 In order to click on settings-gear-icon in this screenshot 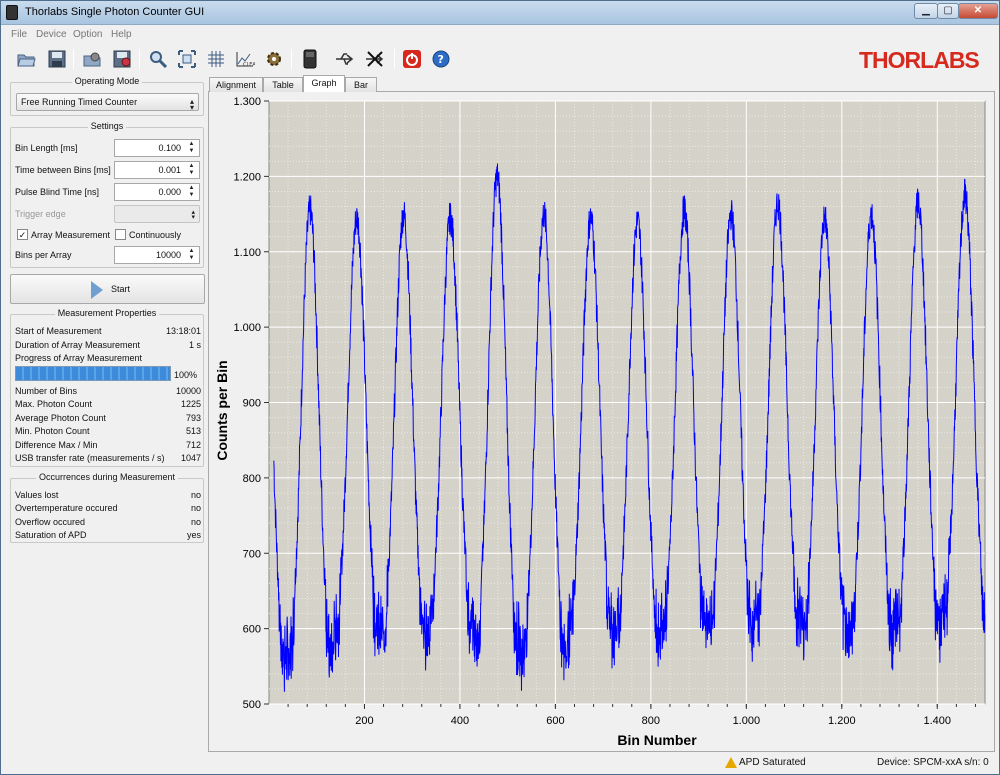, I will do `click(274, 59)`.